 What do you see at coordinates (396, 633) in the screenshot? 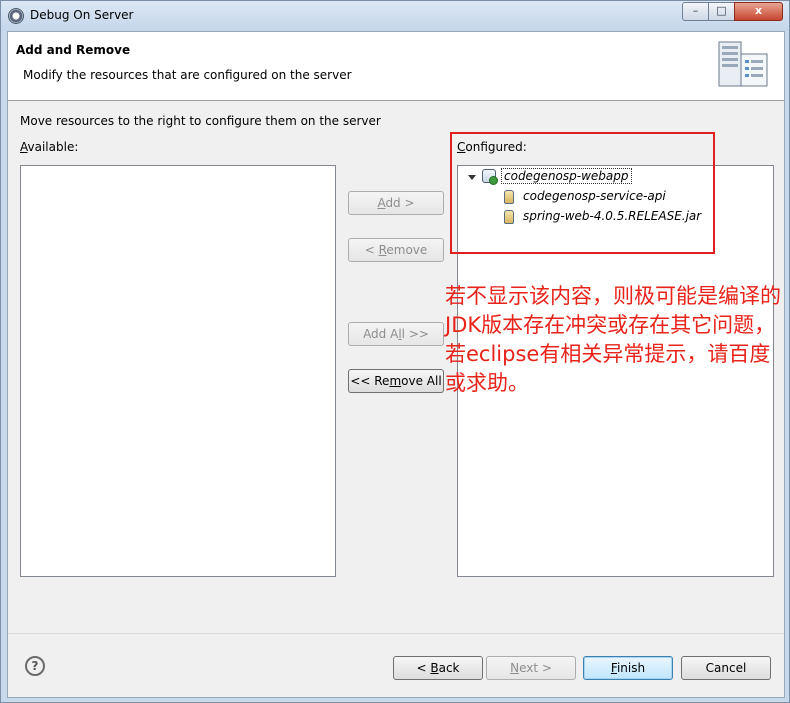
I see `footer-divider` at bounding box center [396, 633].